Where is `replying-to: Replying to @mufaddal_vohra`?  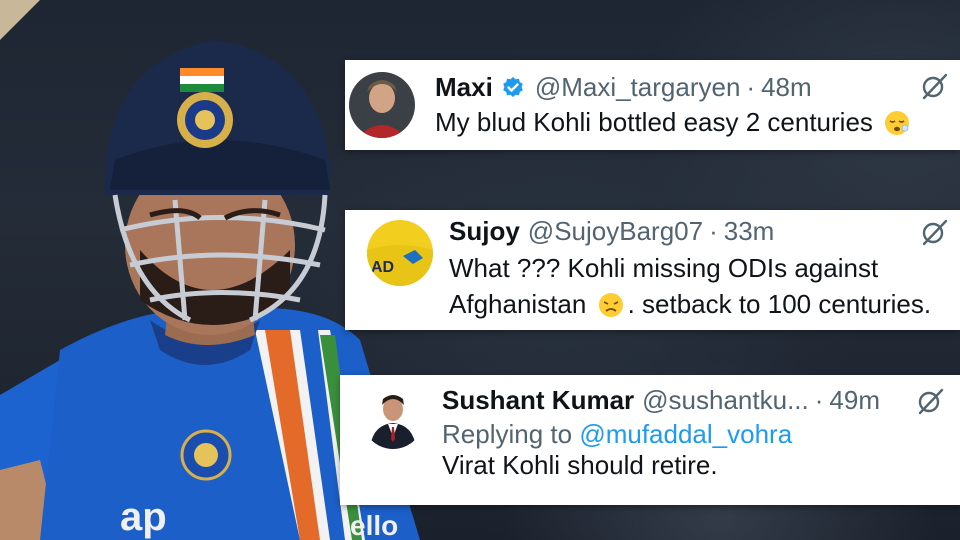 replying-to: Replying to @mufaddal_vohra is located at coordinates (617, 434).